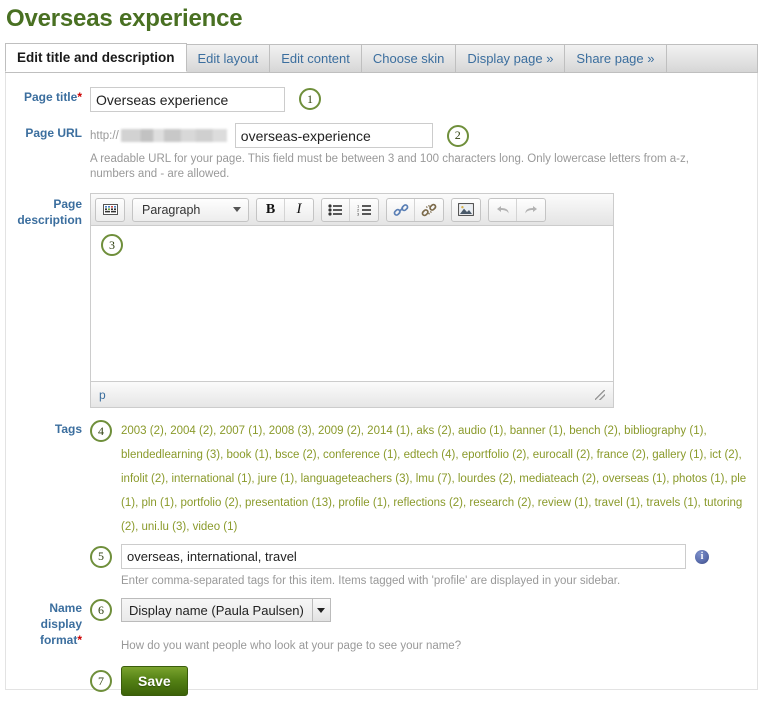  Describe the element at coordinates (271, 209) in the screenshot. I see `bold-button: B` at that location.